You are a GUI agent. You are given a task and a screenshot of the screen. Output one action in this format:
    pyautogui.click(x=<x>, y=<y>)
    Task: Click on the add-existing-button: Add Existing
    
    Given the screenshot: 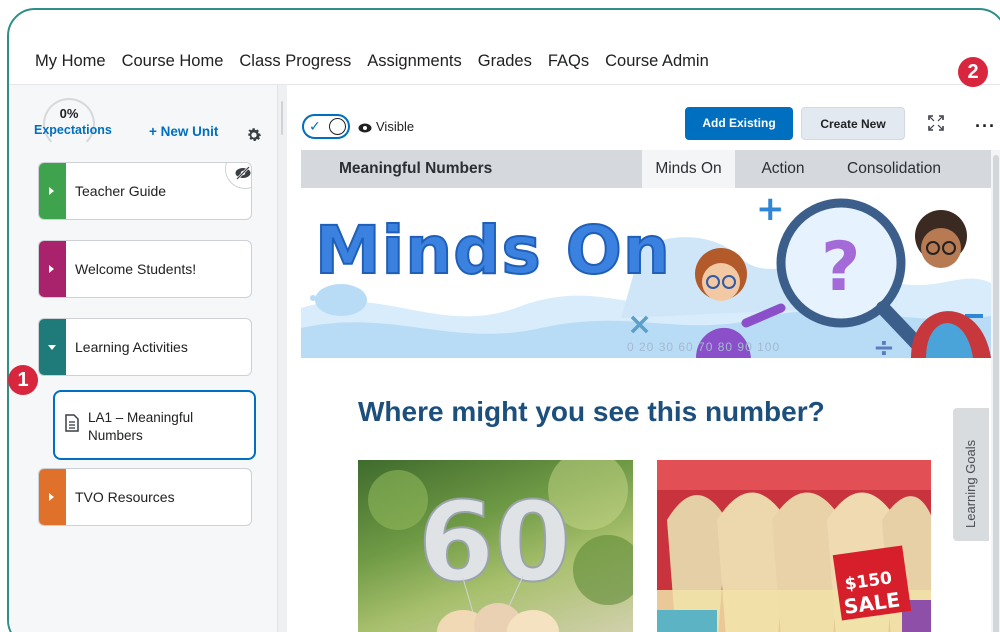 What is the action you would take?
    pyautogui.click(x=739, y=123)
    